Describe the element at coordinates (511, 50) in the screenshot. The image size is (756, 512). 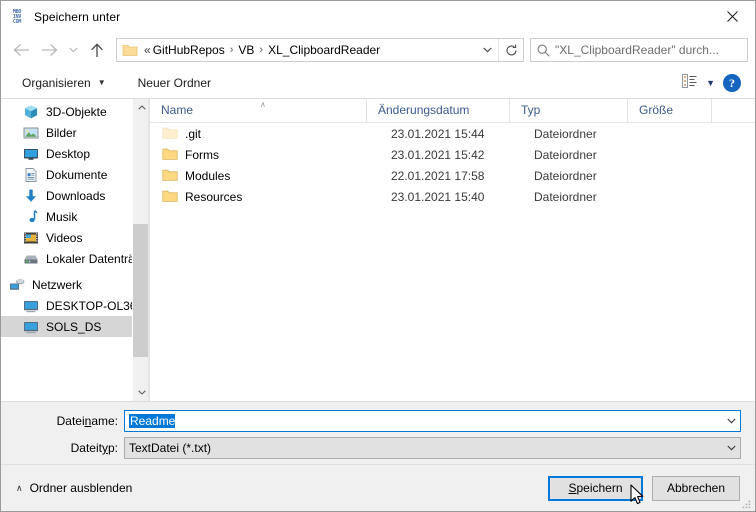
I see `refresh-icon` at that location.